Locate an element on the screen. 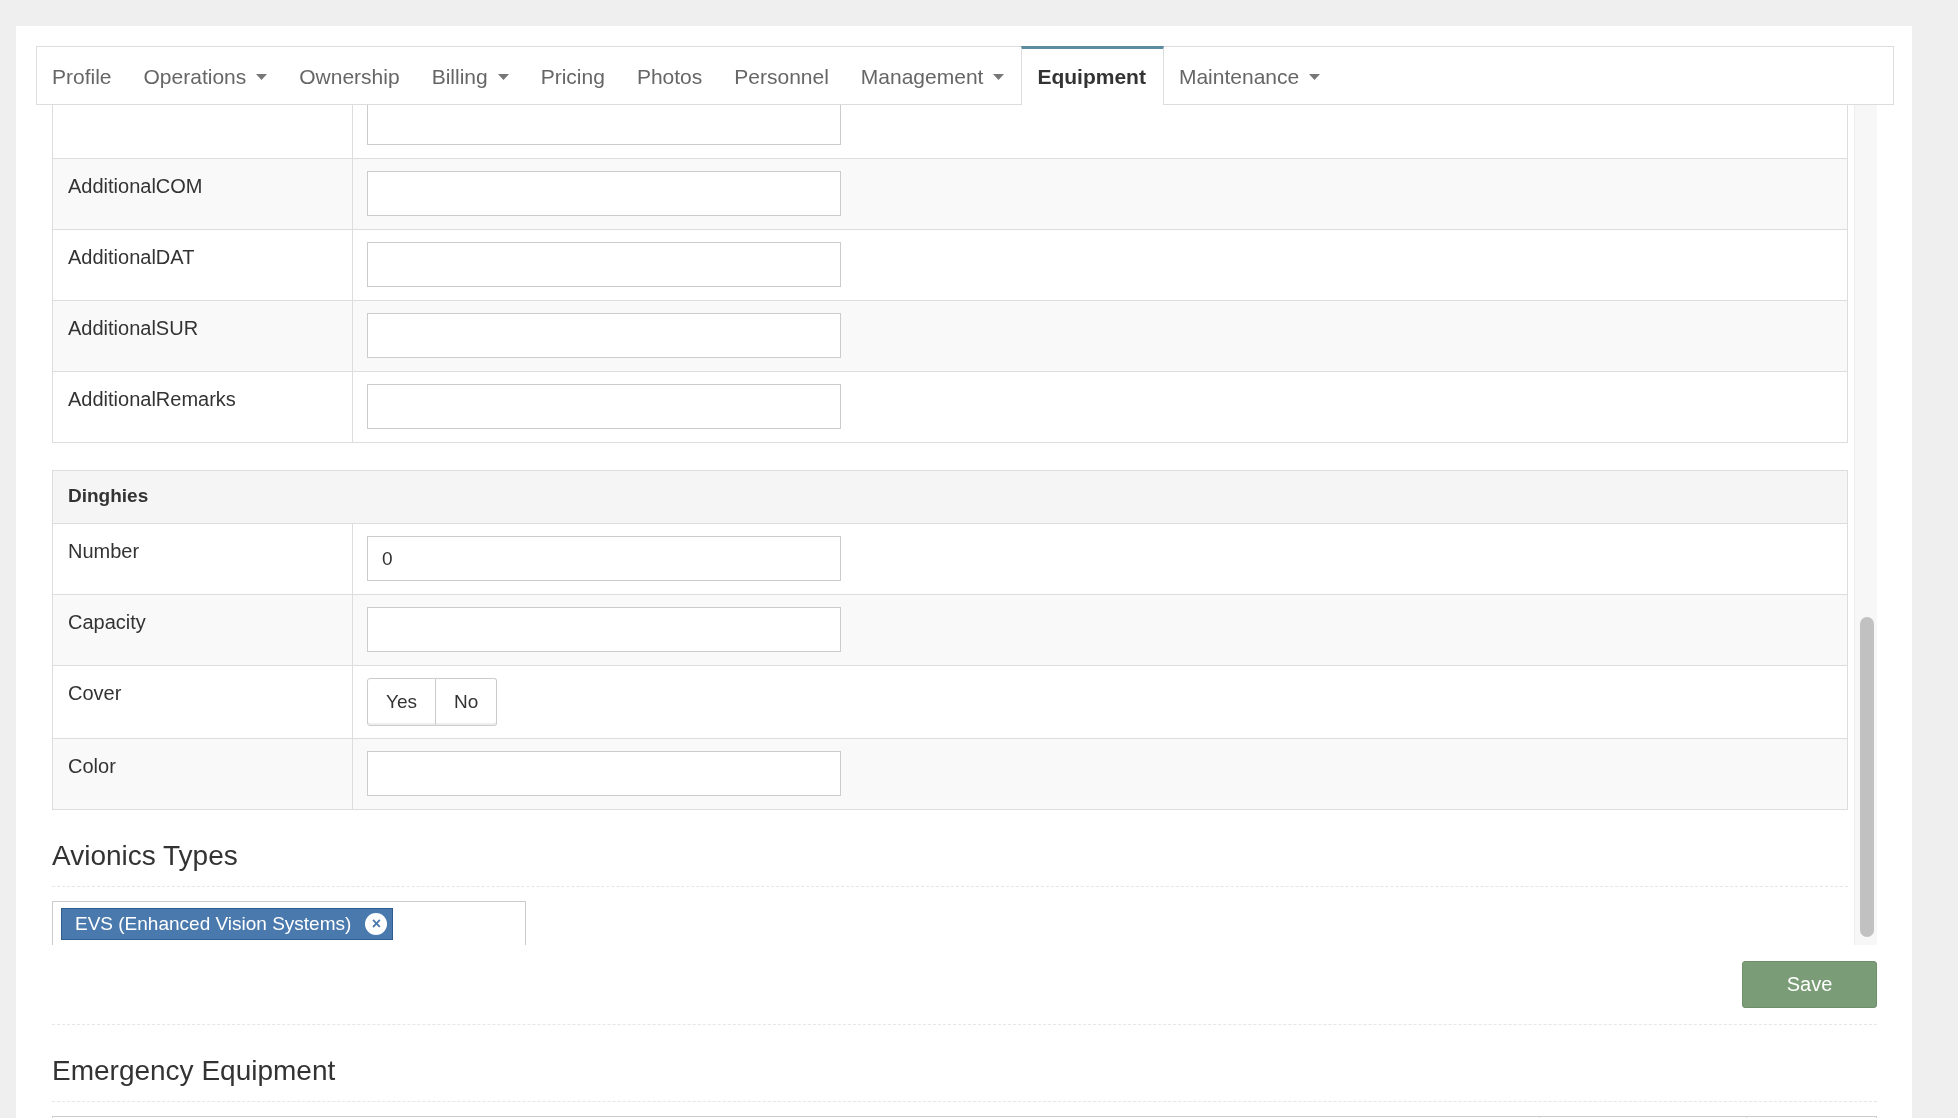  field-label: AdditionalDAT is located at coordinates (131, 257).